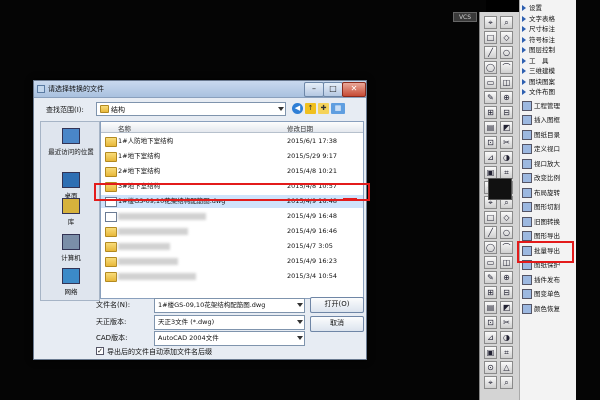 Image resolution: width=600 pixels, height=400 pixels. Describe the element at coordinates (490, 367) in the screenshot. I see `tool-icon: ⊙` at that location.